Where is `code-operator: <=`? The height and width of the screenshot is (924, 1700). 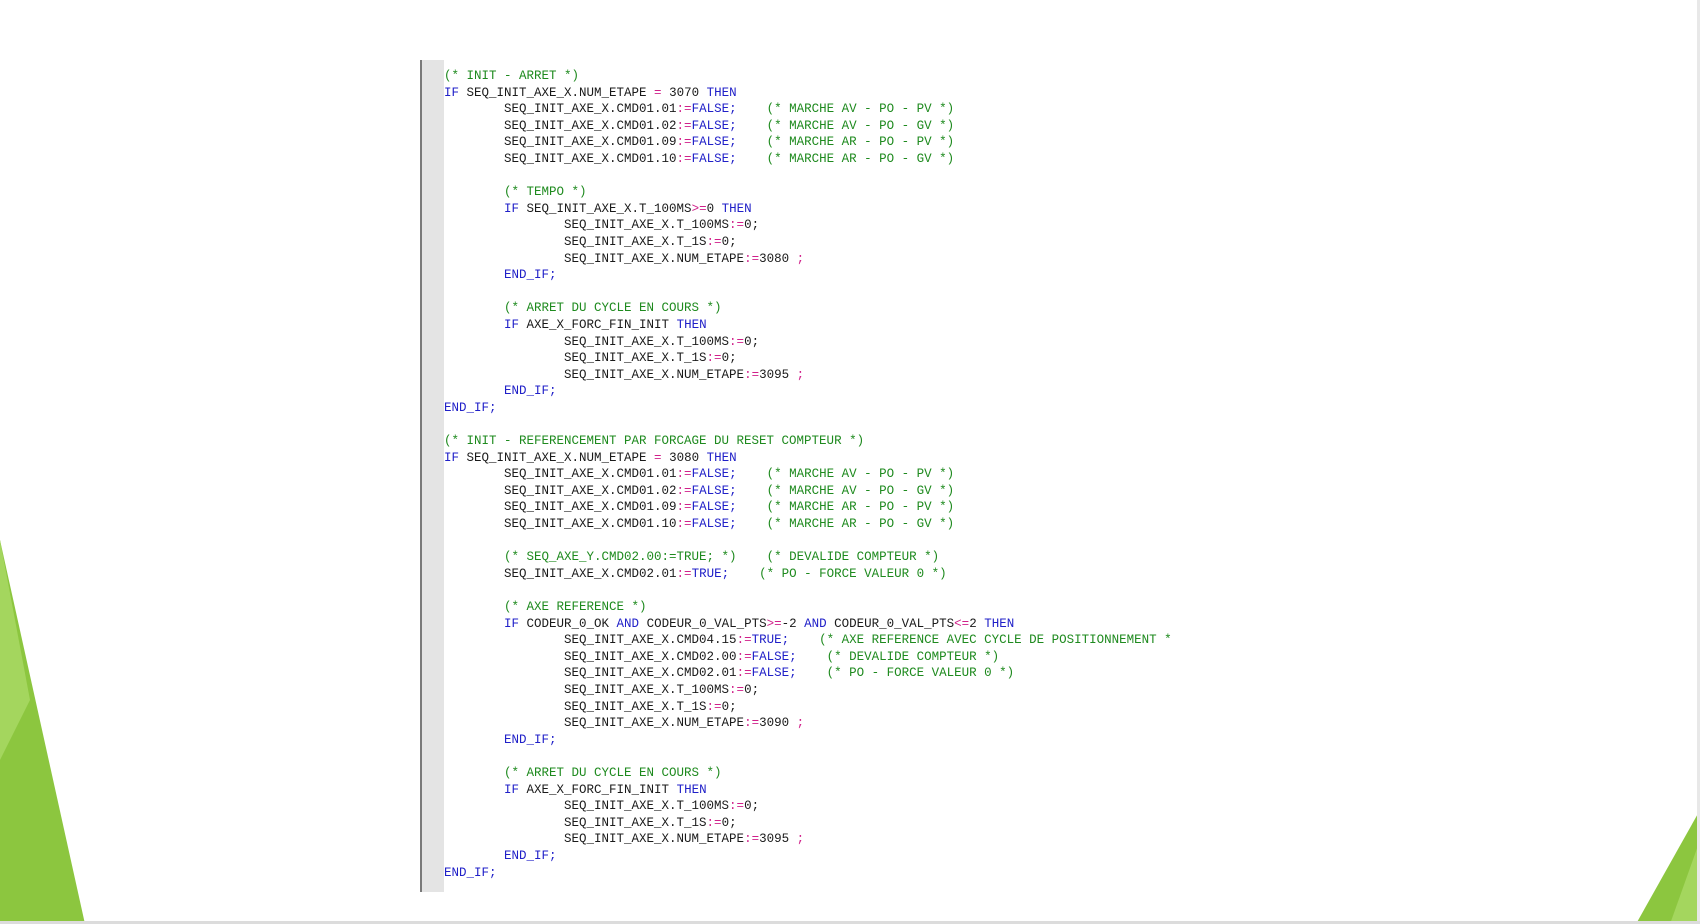
code-operator: <= is located at coordinates (962, 623).